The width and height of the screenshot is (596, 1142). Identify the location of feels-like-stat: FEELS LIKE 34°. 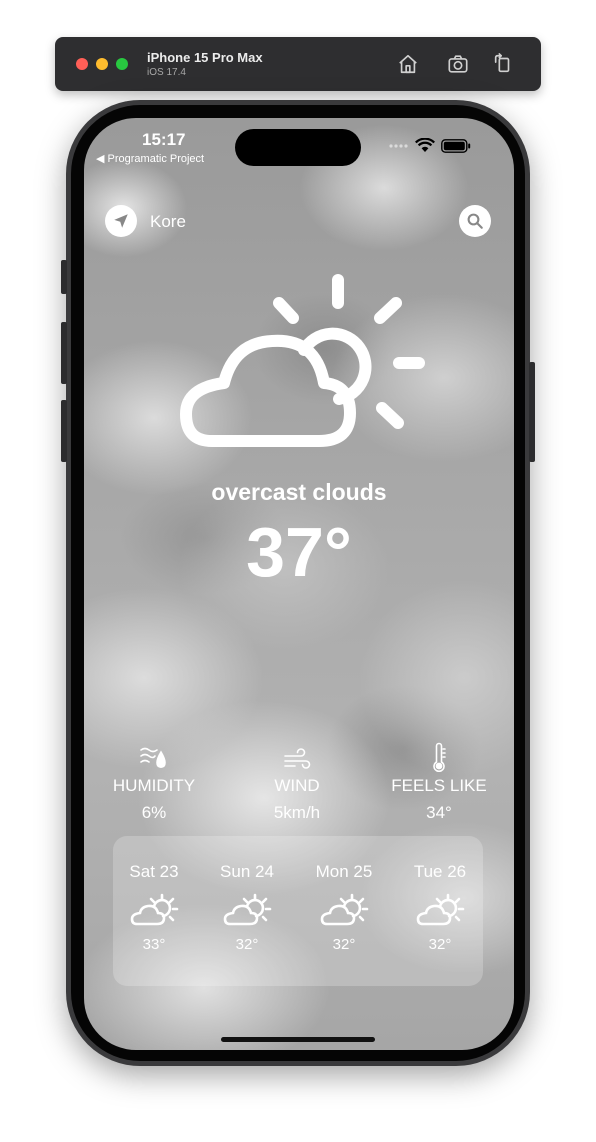
(439, 782).